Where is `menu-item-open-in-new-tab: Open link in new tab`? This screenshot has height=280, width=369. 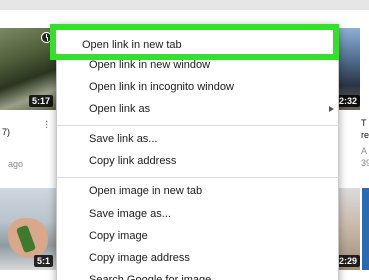
menu-item-open-in-new-tab: Open link in new tab is located at coordinates (191, 45).